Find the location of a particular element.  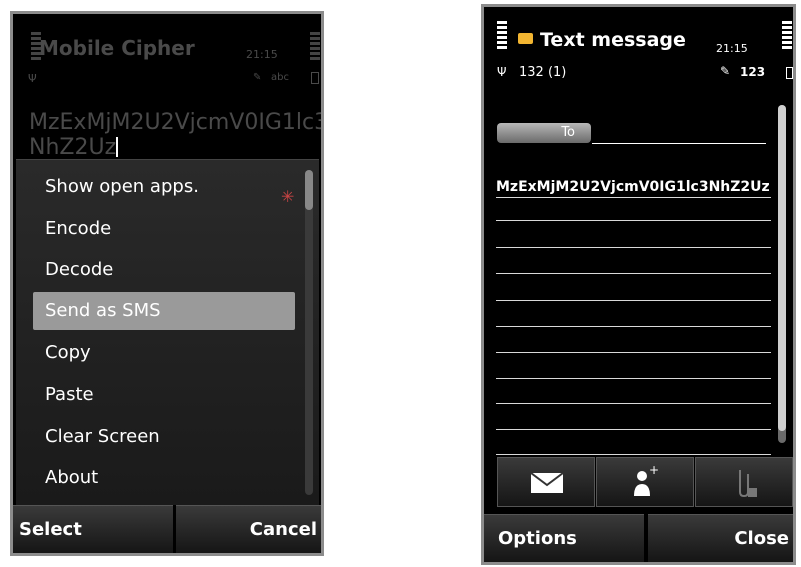

open-apps-icon: ✳ is located at coordinates (288, 196).